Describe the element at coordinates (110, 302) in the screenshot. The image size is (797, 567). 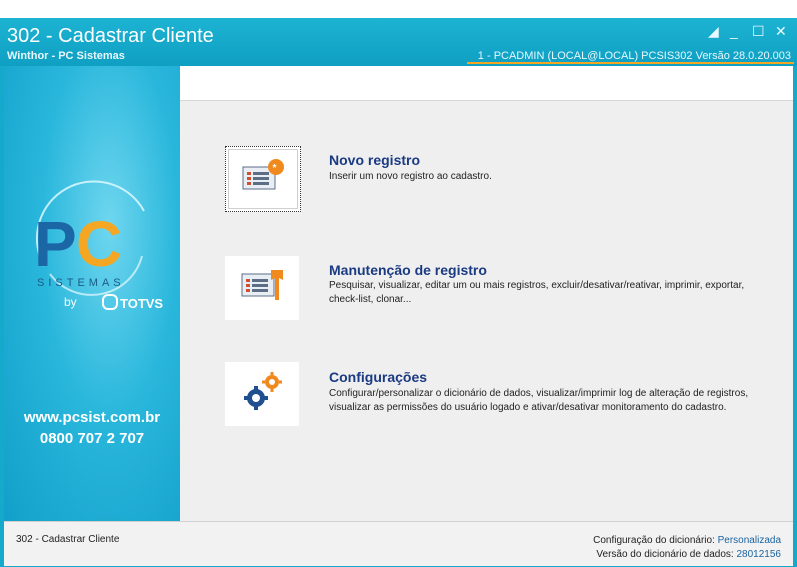
I see `totvs-icon` at that location.